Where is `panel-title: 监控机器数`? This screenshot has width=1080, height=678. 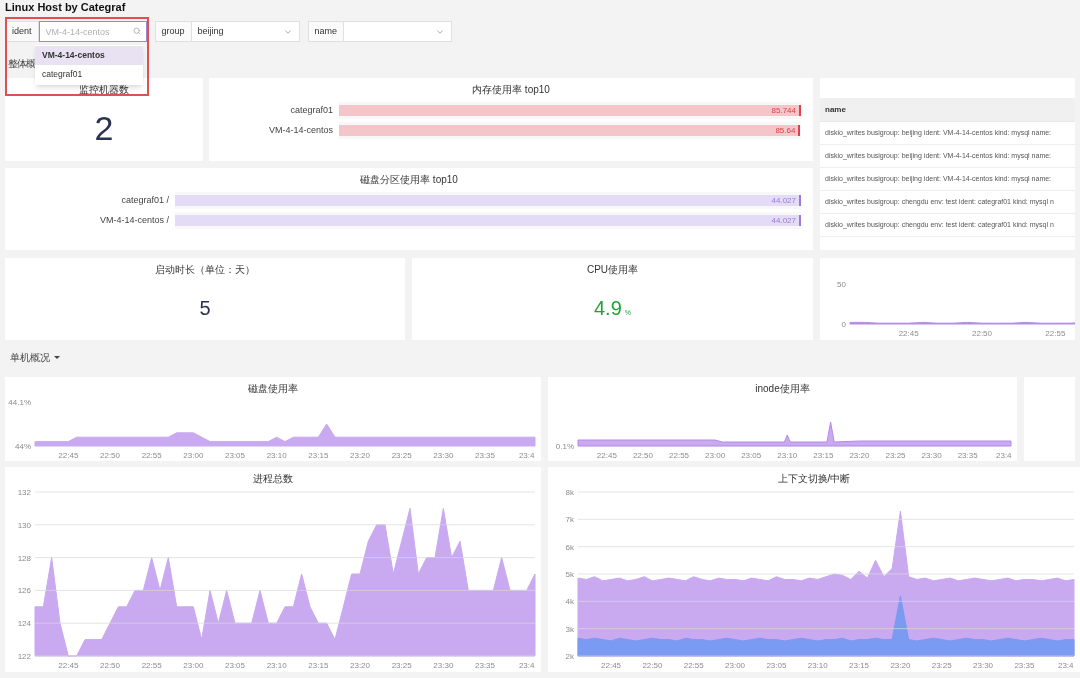 panel-title: 监控机器数 is located at coordinates (104, 90).